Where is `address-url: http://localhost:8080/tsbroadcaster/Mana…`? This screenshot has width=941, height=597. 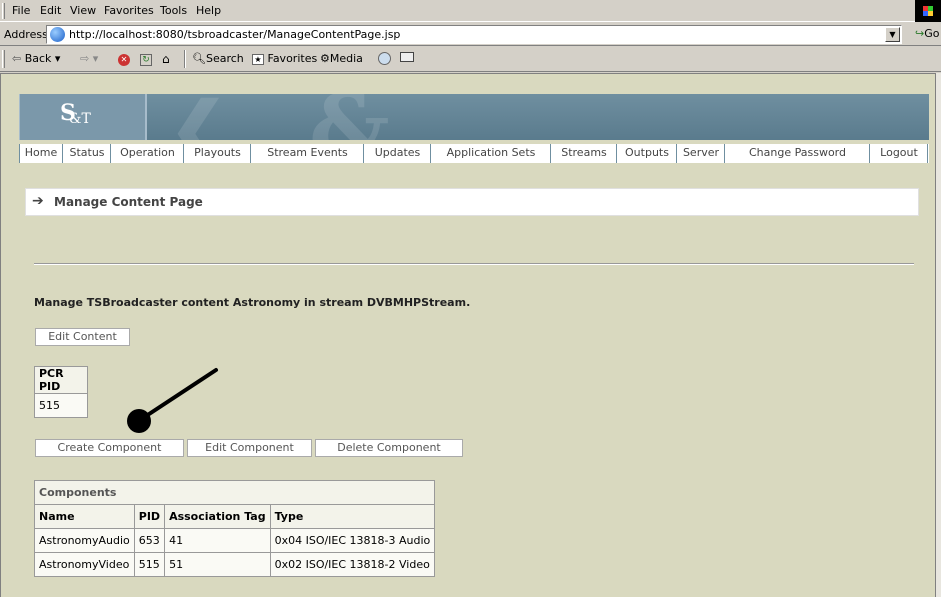
address-url: http://localhost:8080/tsbroadcaster/Mana… is located at coordinates (234, 34).